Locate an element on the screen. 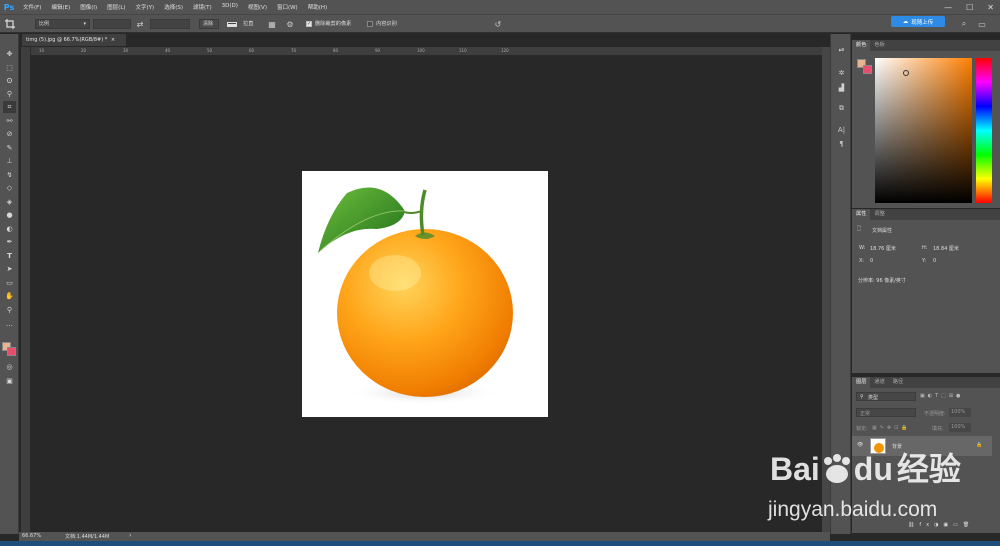  width-value: 18.76 厘米 is located at coordinates (883, 248).